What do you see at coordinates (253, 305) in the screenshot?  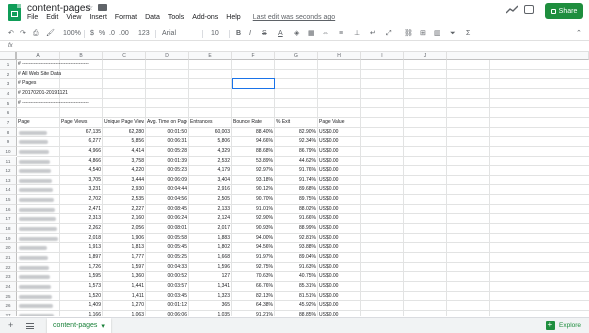 I see `data-cell: 64.38%` at bounding box center [253, 305].